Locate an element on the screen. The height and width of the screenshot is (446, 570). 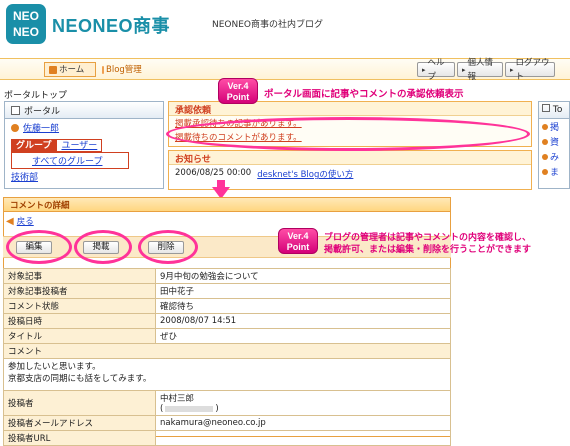
logout-button: ▸ ログアウト is located at coordinates (530, 70).